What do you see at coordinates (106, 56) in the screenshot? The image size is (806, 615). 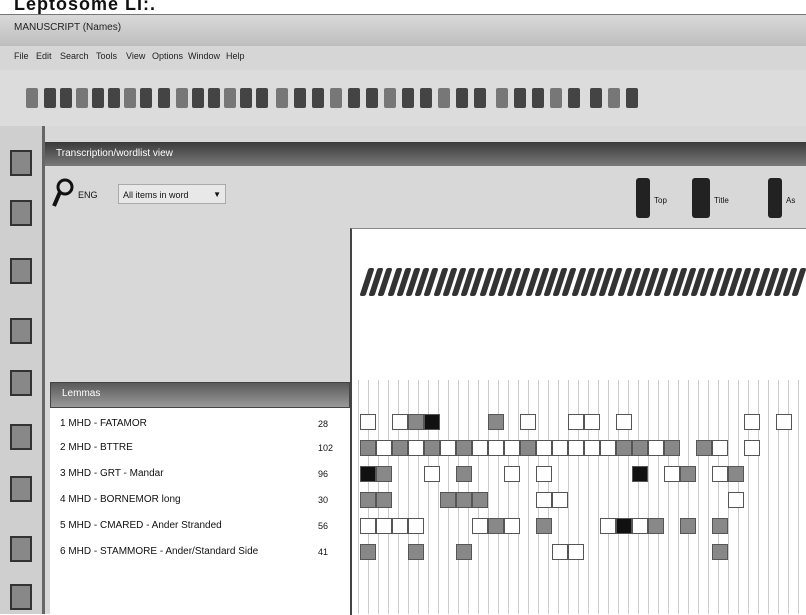 I see `menu-tools: Tools` at bounding box center [106, 56].